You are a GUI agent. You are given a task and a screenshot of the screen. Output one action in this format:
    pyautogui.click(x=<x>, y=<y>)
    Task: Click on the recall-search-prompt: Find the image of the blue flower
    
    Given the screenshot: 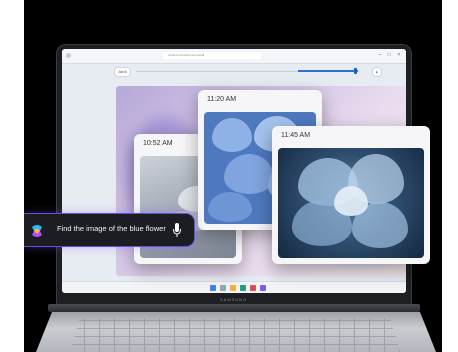 What is the action you would take?
    pyautogui.click(x=109, y=230)
    